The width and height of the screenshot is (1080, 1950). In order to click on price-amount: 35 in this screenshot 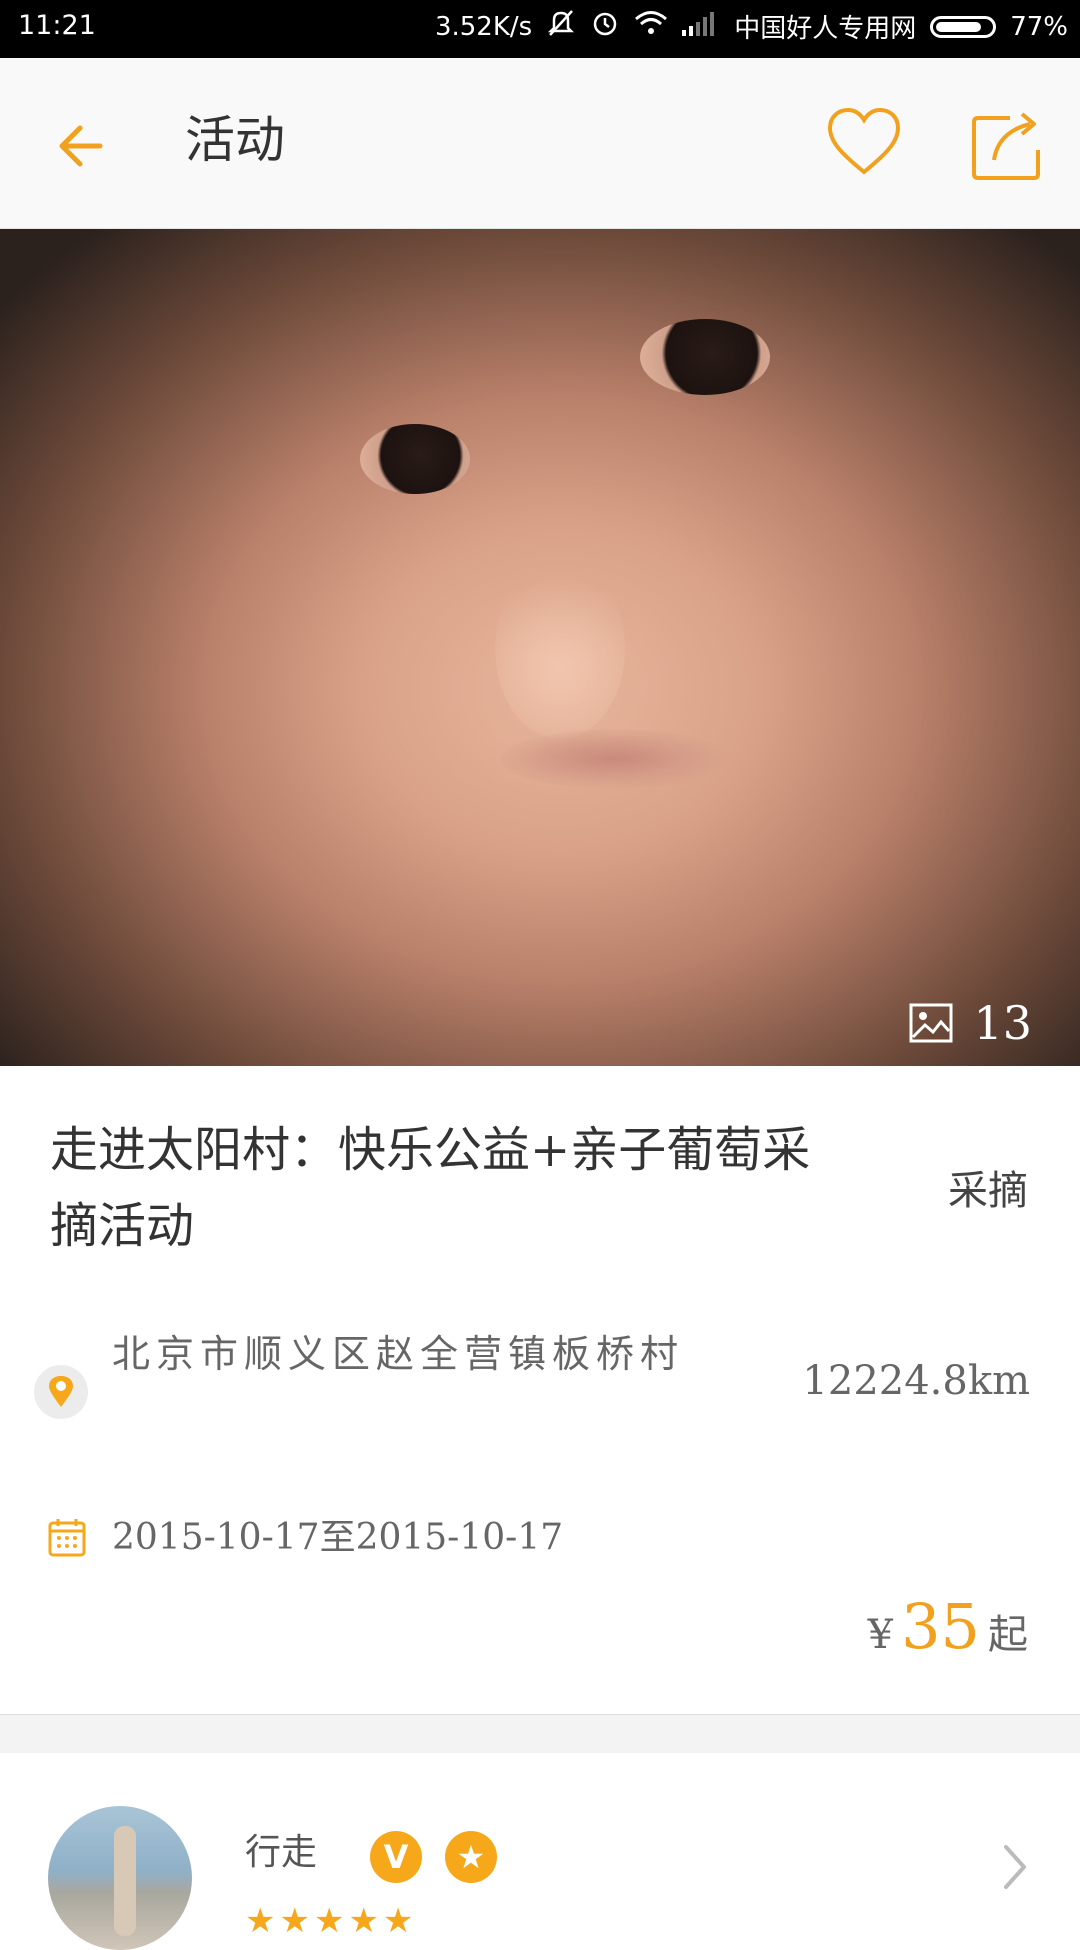, I will do `click(940, 1626)`.